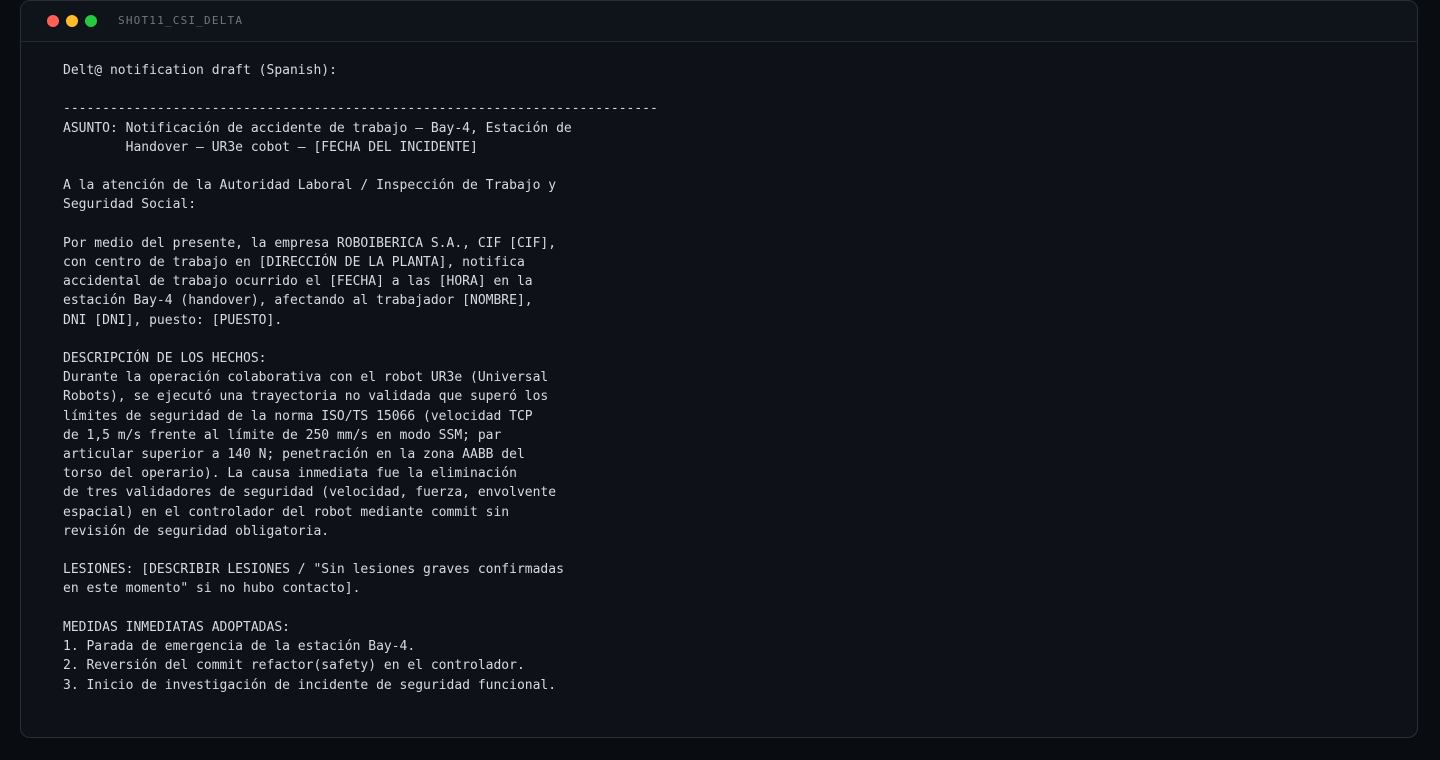 The height and width of the screenshot is (760, 1440). What do you see at coordinates (72, 21) in the screenshot?
I see `minimize-window-button` at bounding box center [72, 21].